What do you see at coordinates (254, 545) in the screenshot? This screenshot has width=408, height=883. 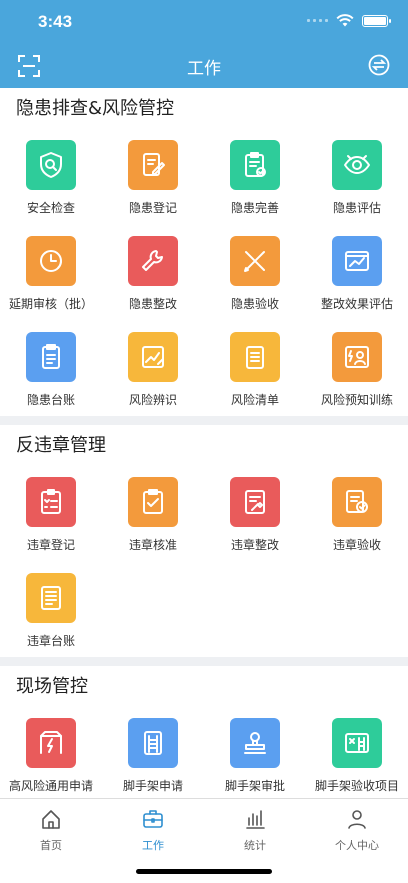 I see `feature-label: 违章整改` at bounding box center [254, 545].